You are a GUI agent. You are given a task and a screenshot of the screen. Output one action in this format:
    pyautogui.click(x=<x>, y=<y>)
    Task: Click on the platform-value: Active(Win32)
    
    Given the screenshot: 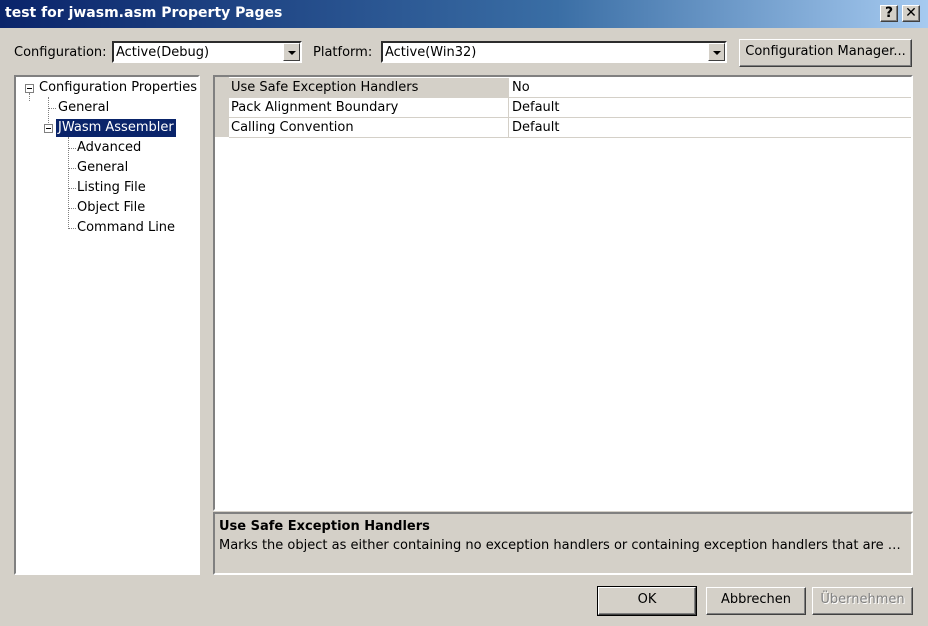 What is the action you would take?
    pyautogui.click(x=431, y=52)
    